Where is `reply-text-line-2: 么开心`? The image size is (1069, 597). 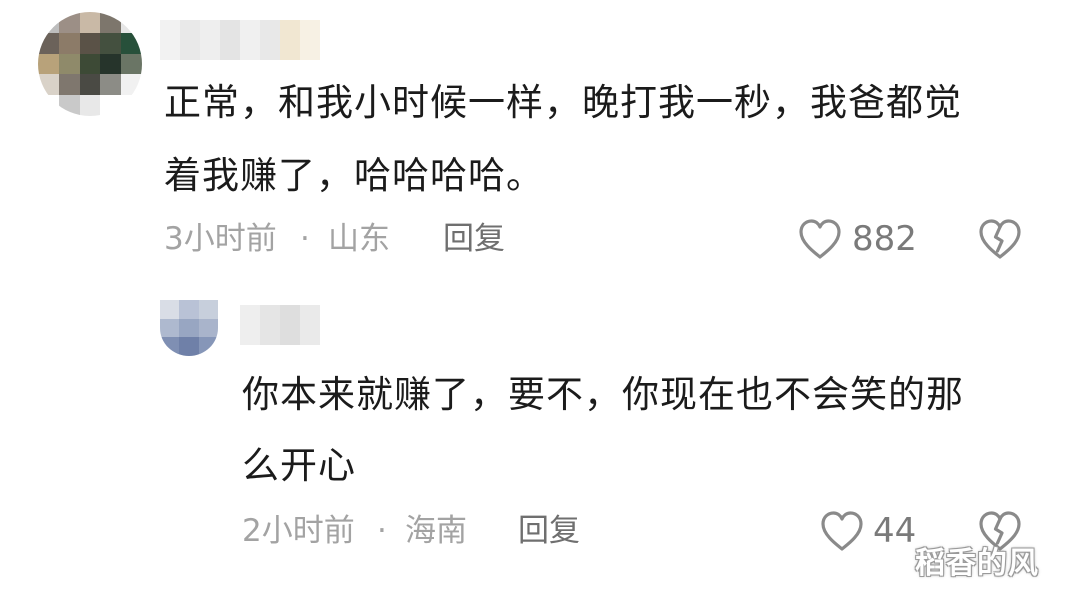
reply-text-line-2: 么开心 is located at coordinates (299, 465).